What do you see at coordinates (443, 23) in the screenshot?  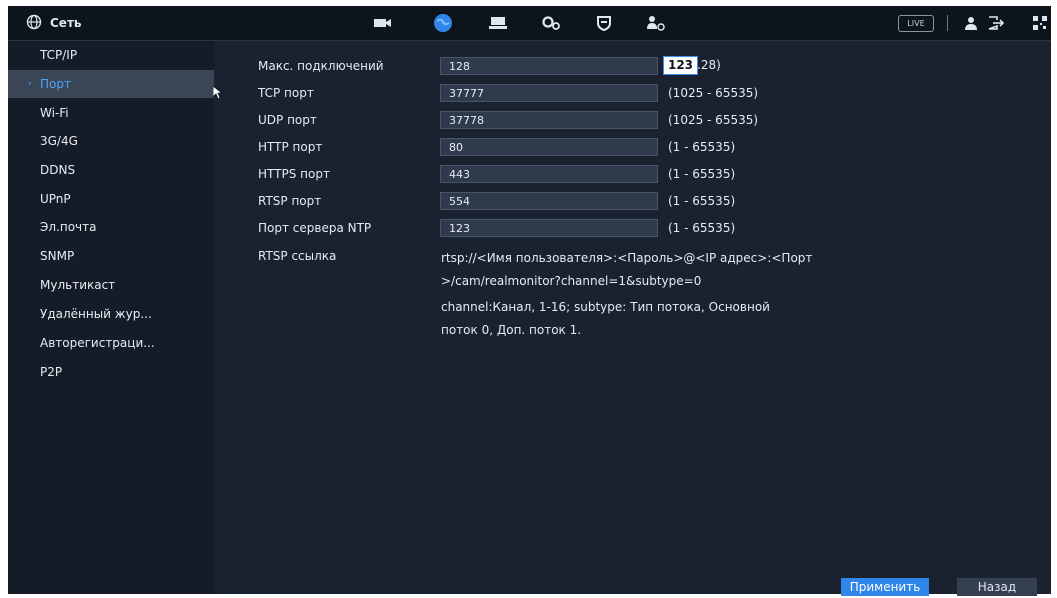 I see `network-icon` at bounding box center [443, 23].